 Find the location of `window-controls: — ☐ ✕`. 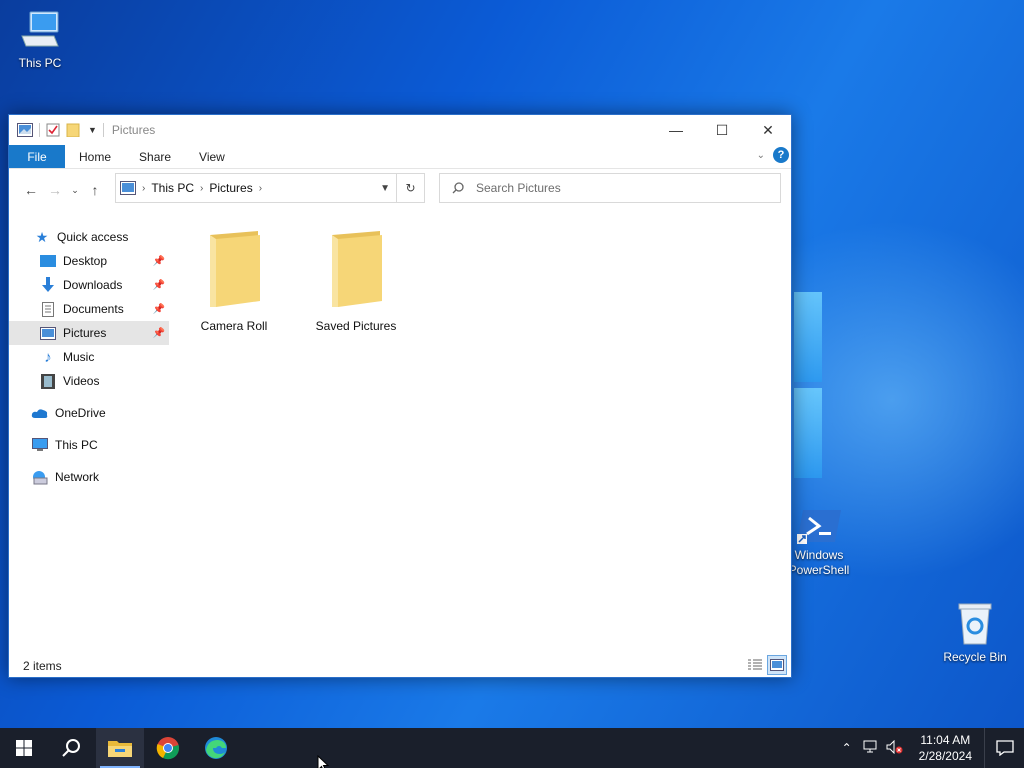

window-controls: — ☐ ✕ is located at coordinates (722, 130).